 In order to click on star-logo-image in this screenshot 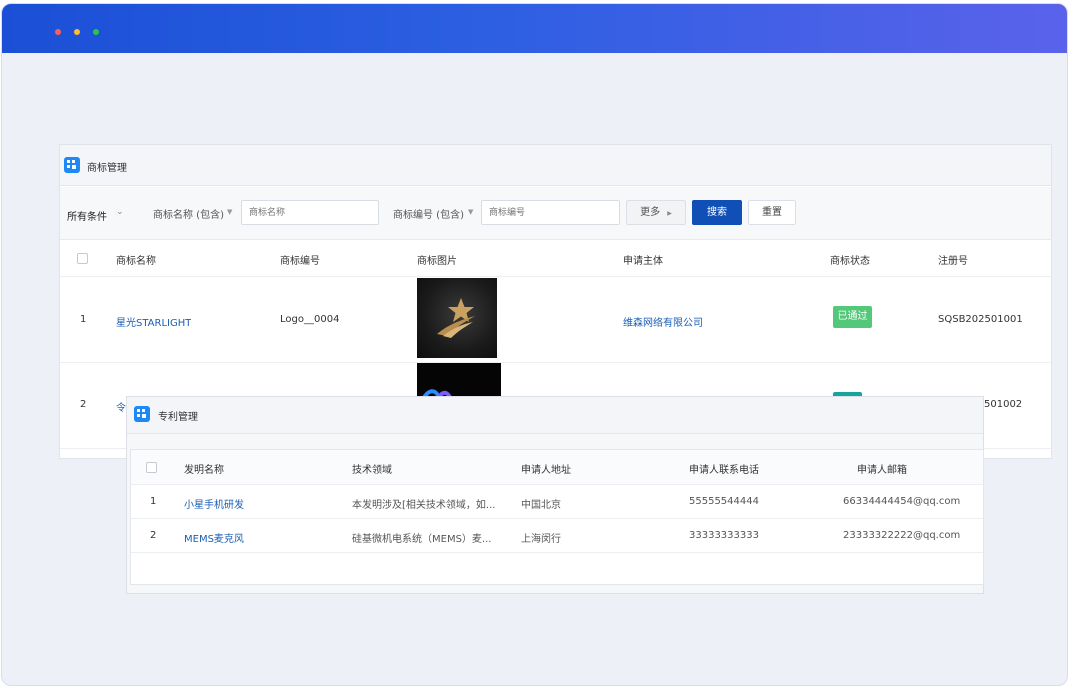, I will do `click(457, 318)`.